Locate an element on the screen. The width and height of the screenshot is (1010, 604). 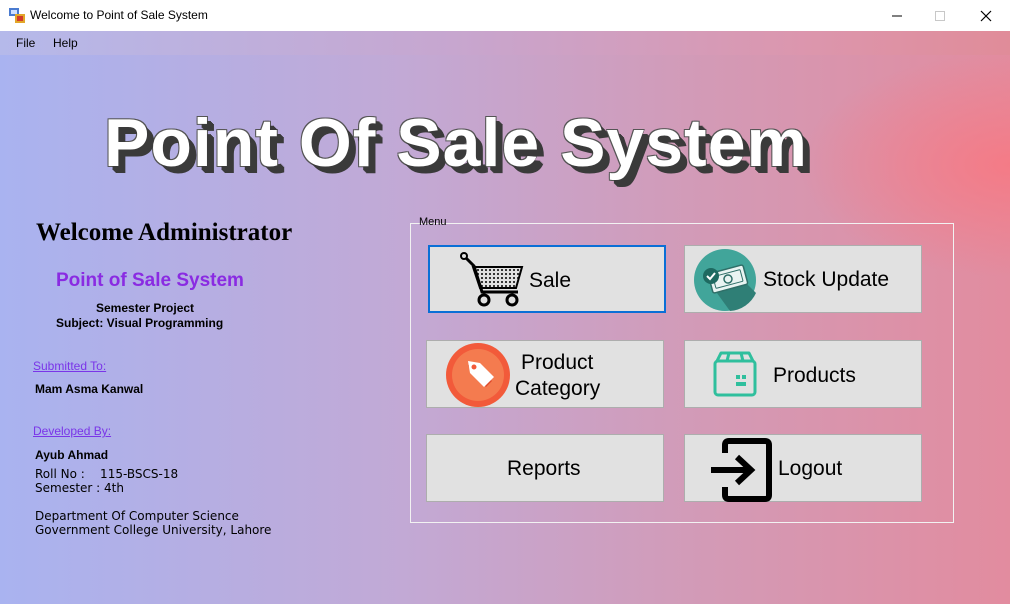
product-category-label-line2: Category is located at coordinates (558, 388).